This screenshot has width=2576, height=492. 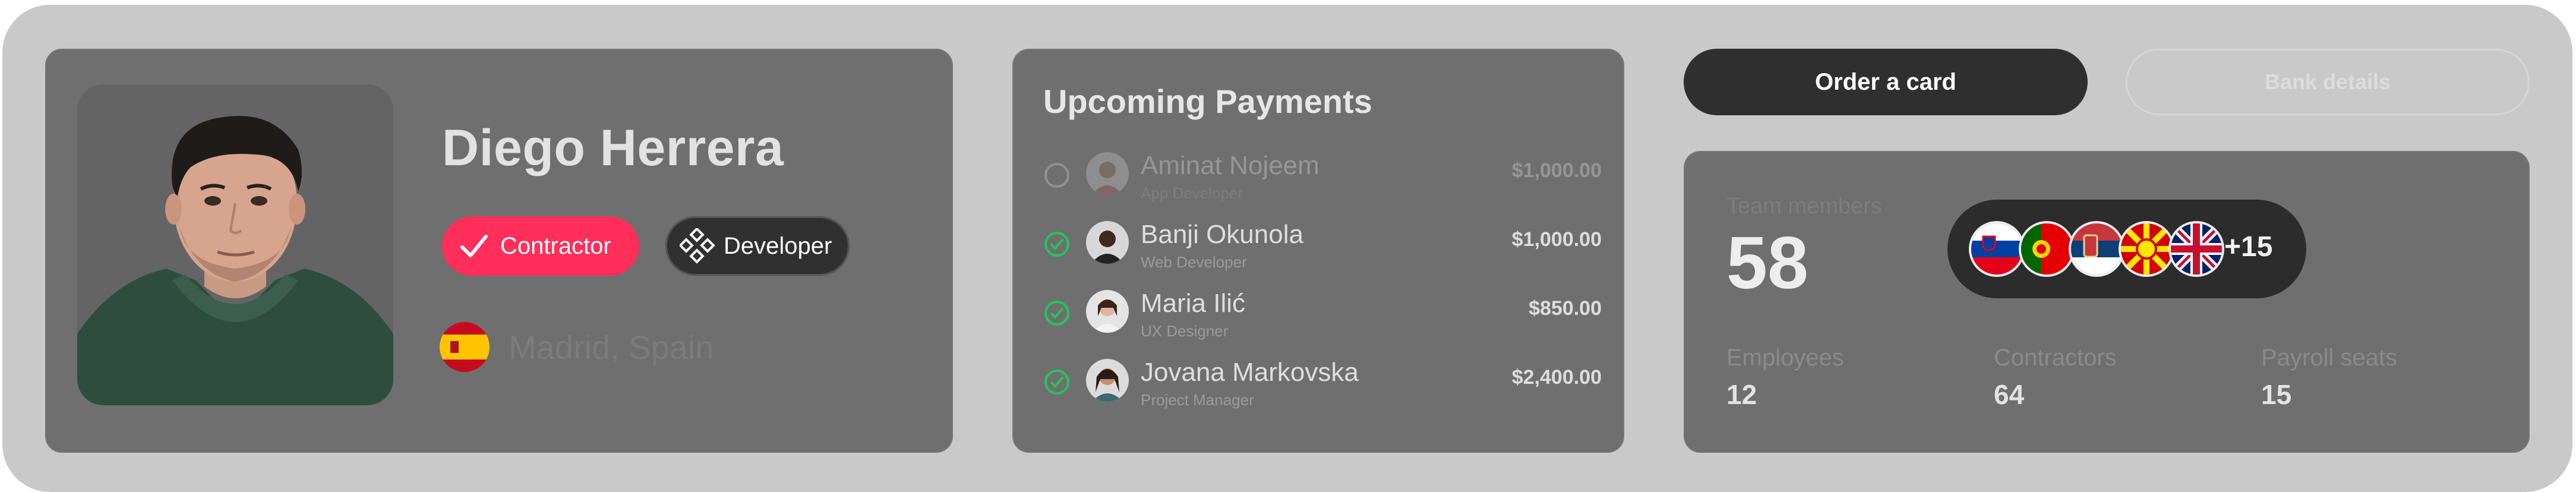 I want to click on payment-row: Maria Ilić UX Designer $850.00, so click(x=1322, y=319).